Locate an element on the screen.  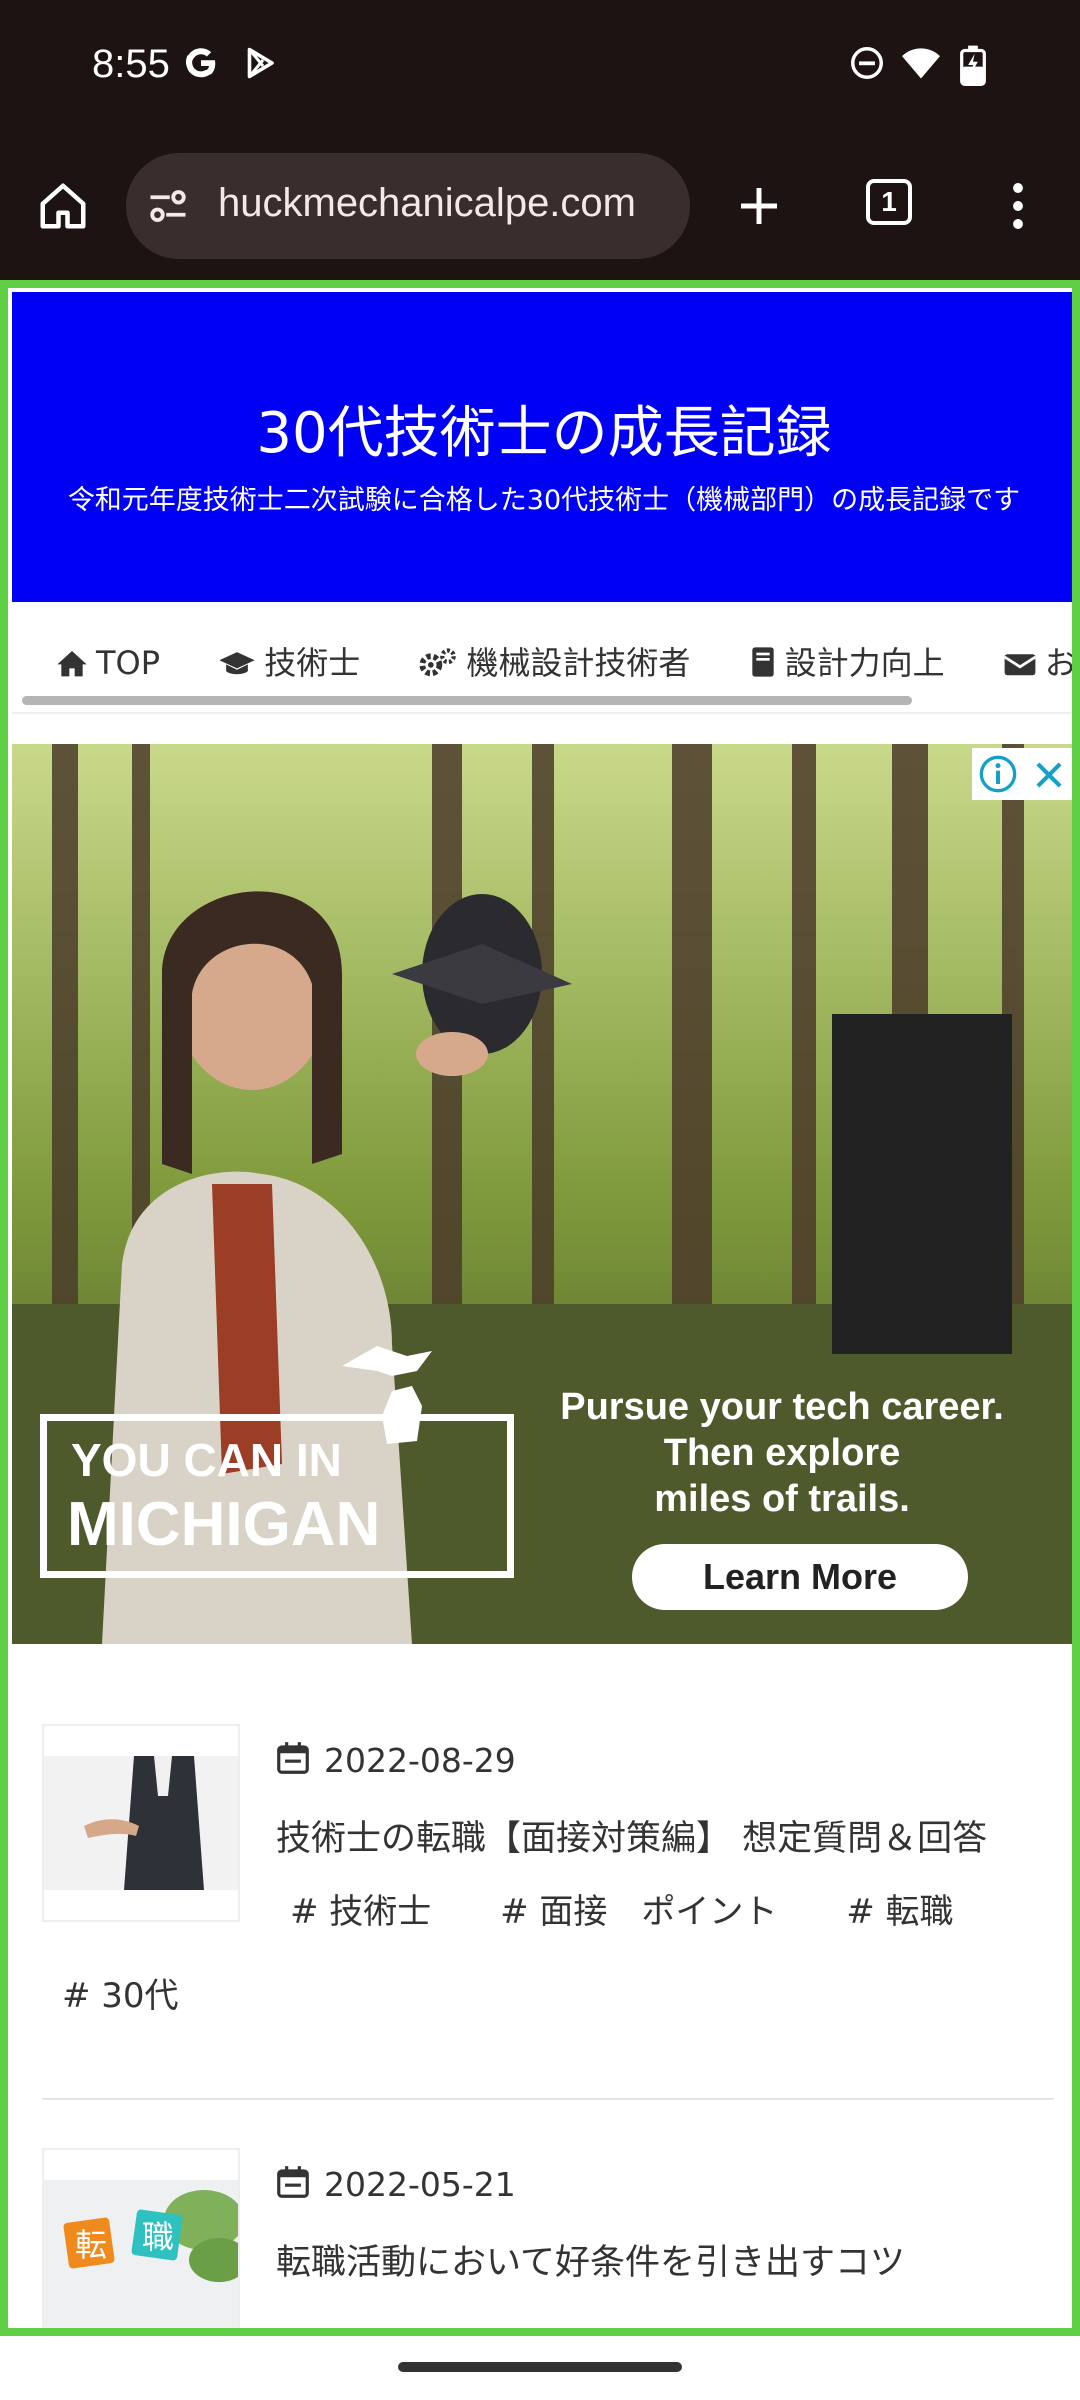
home-handle is located at coordinates (540, 2367).